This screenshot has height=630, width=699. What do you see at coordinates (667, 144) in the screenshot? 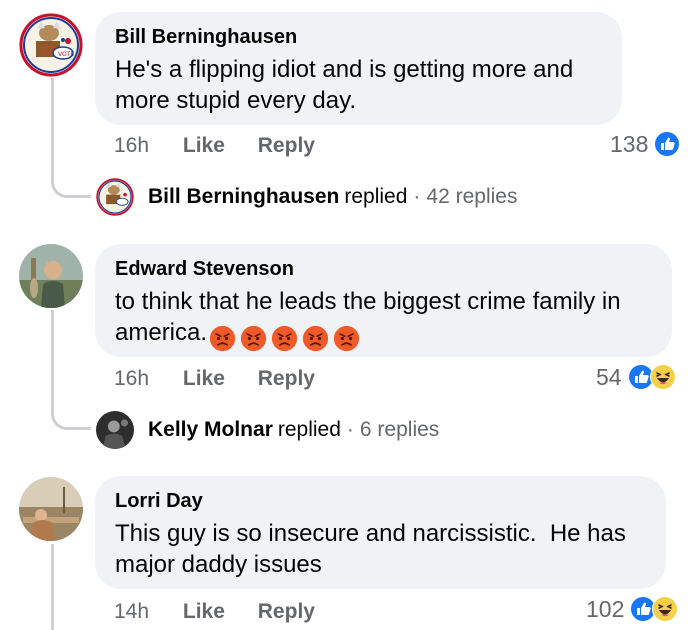
I see `like-icon` at bounding box center [667, 144].